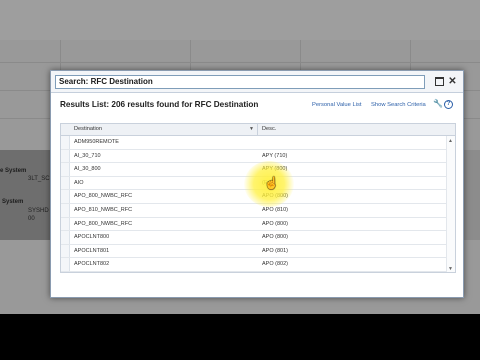 The height and width of the screenshot is (360, 480). I want to click on table-row: APO_810_NWBC_RFC APO (810), so click(253, 211).